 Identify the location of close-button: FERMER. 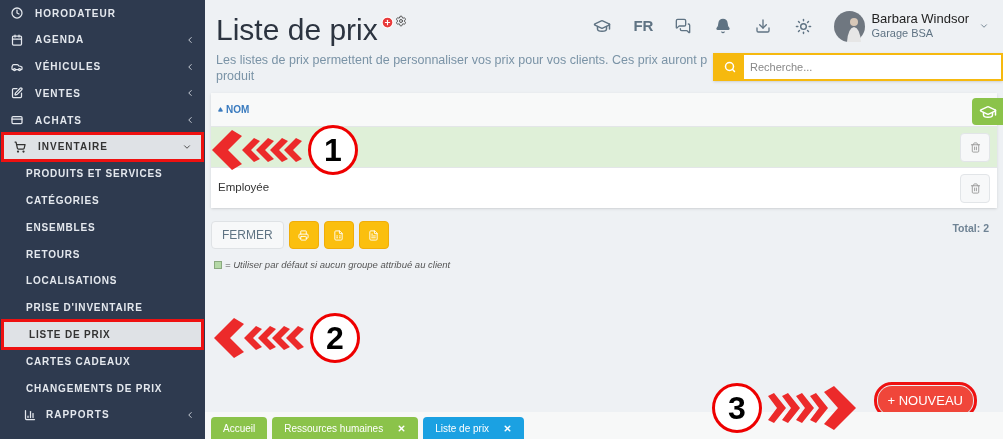
(247, 235).